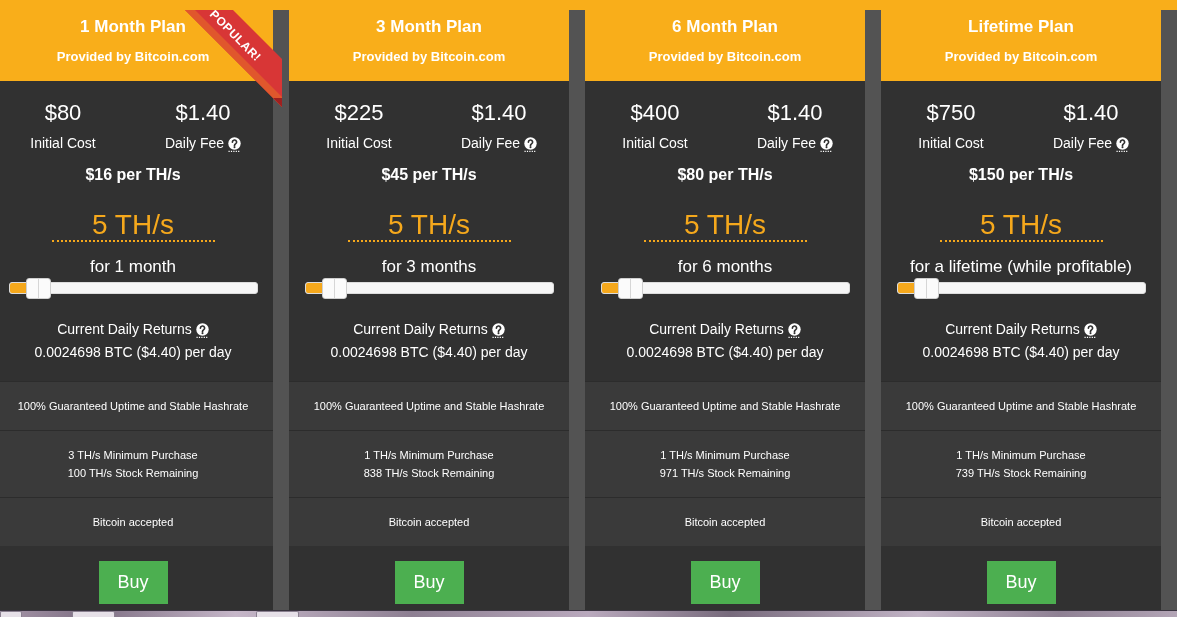 The width and height of the screenshot is (1177, 617). I want to click on initial-cost-value: $400, so click(655, 113).